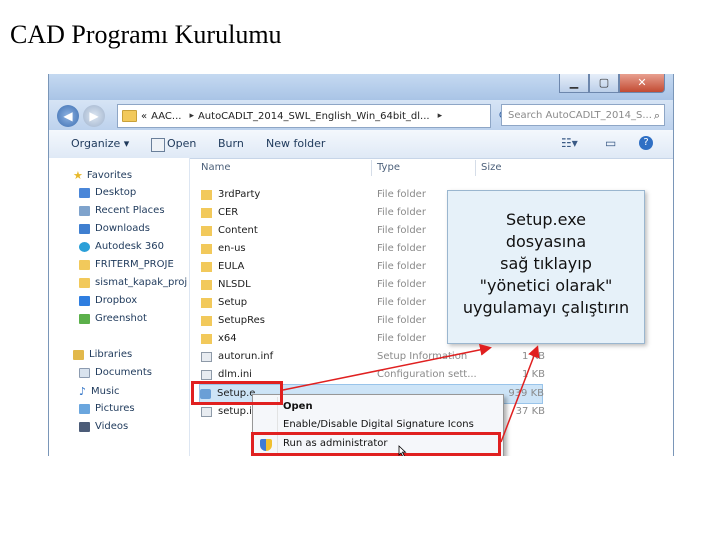 Image resolution: width=720 pixels, height=540 pixels. Describe the element at coordinates (146, 34) in the screenshot. I see `slide-title: CAD Programı Kurulumu` at that location.